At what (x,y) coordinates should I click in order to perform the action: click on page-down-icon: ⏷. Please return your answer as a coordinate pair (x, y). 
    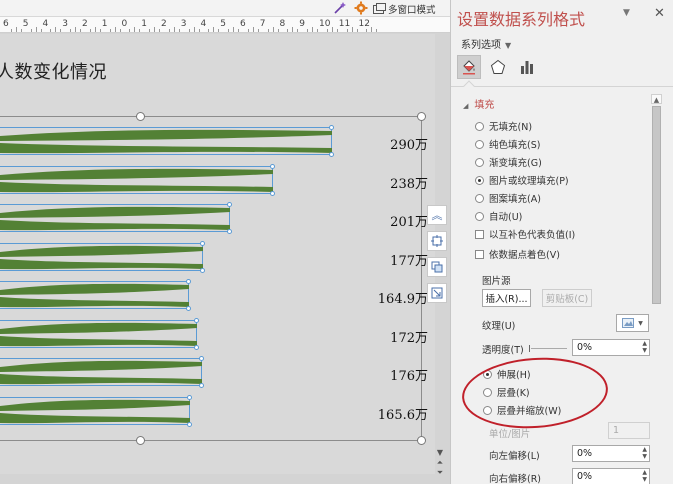
    Looking at the image, I should click on (440, 473).